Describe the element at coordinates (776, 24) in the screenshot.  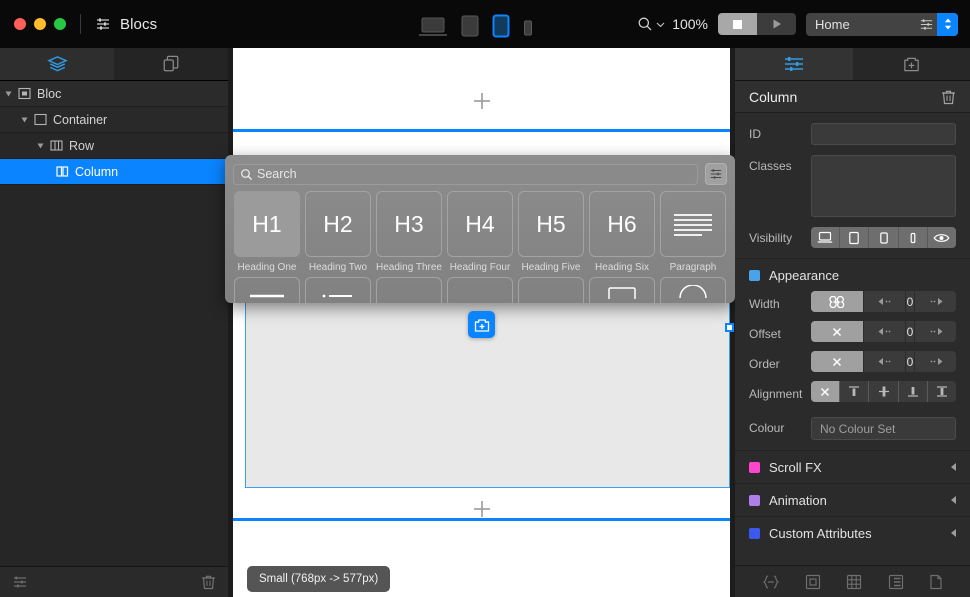
I see `play-button` at that location.